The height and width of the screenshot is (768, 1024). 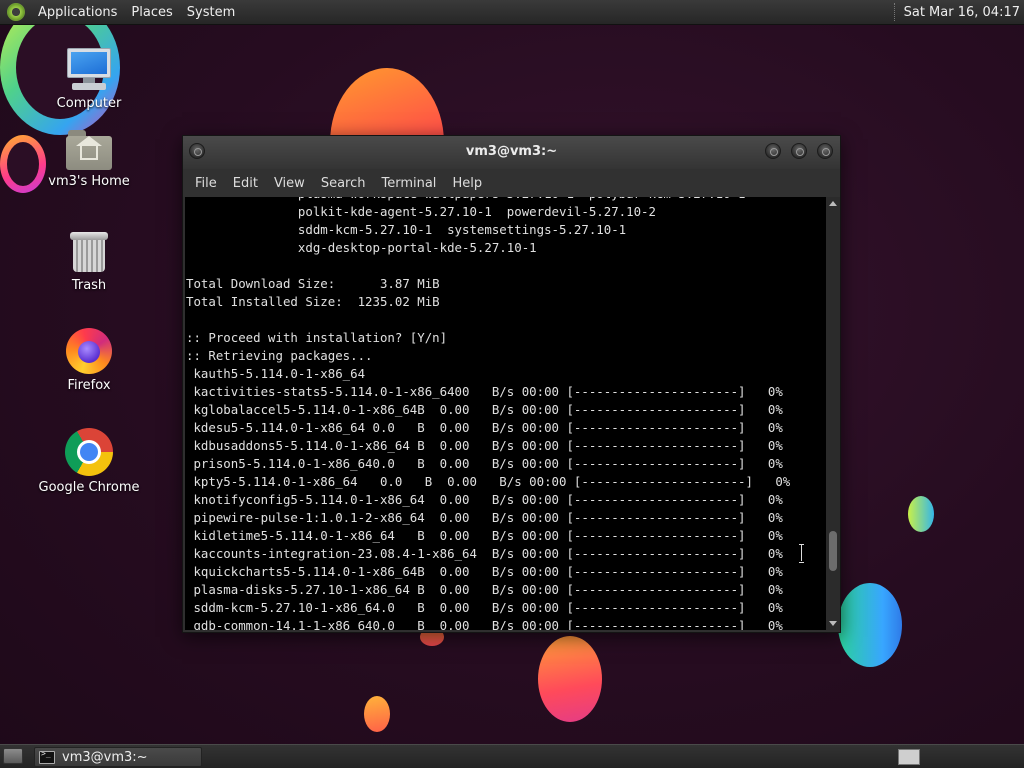 I want to click on menu-terminal: Terminal, so click(x=408, y=183).